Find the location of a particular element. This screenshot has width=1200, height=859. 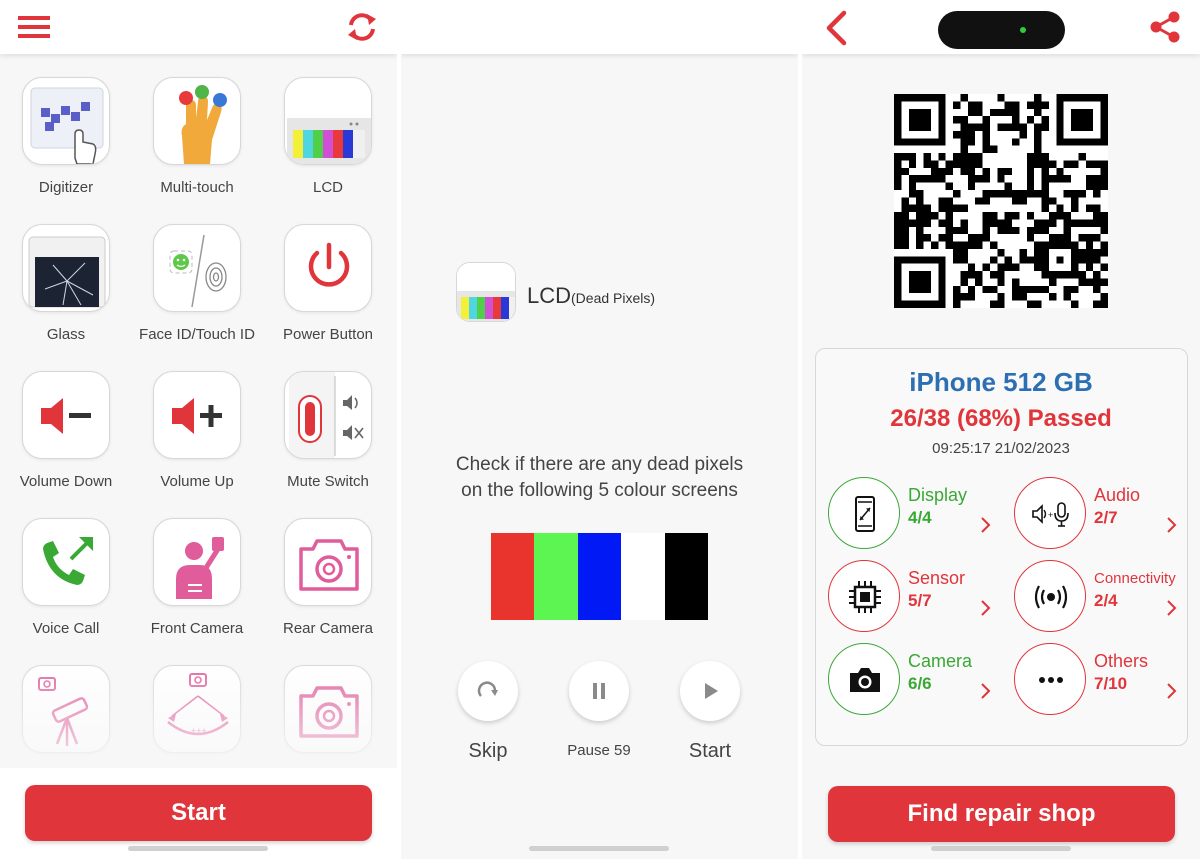

skip-button is located at coordinates (488, 691).